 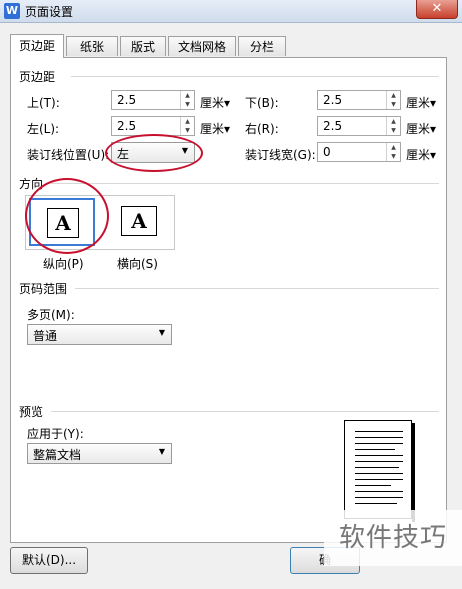 I want to click on margins-section-title: 页边距, so click(x=37, y=77).